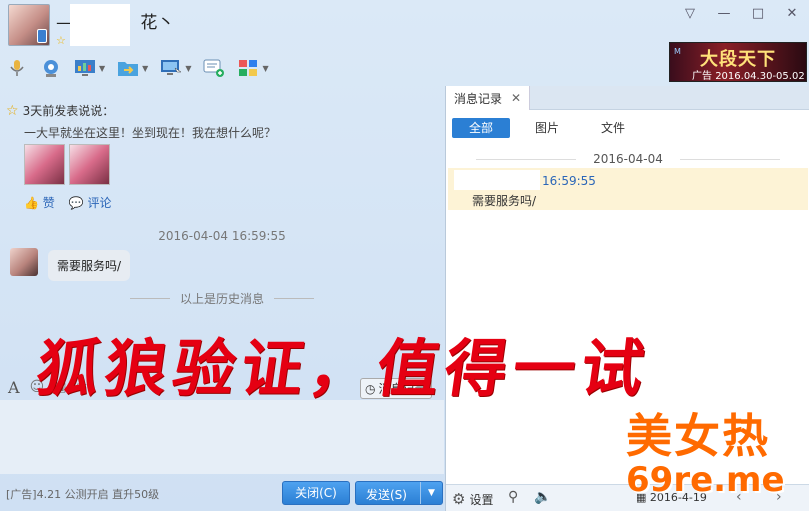 This screenshot has height=511, width=809. Describe the element at coordinates (172, 67) in the screenshot. I see `remote-desktop-icon` at that location.